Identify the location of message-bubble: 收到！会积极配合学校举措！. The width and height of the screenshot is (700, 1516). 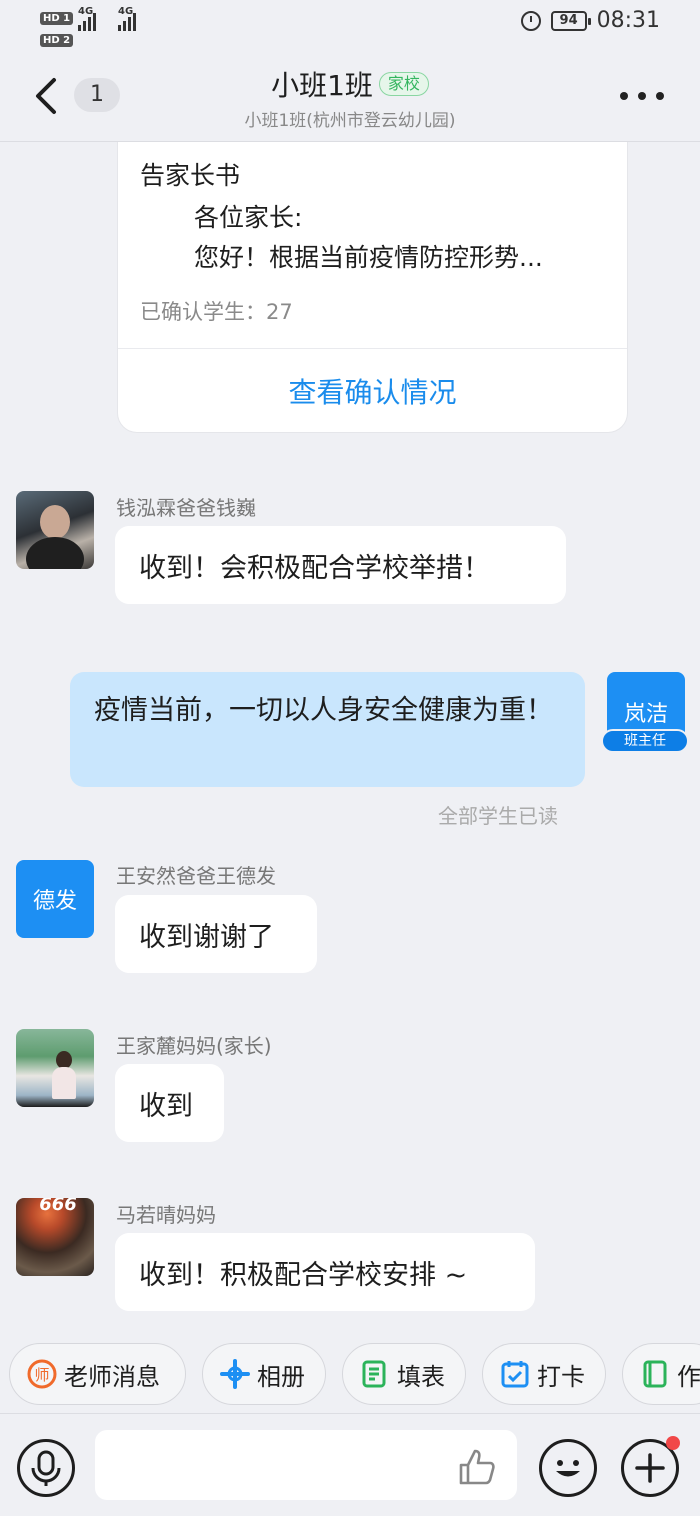
(340, 565).